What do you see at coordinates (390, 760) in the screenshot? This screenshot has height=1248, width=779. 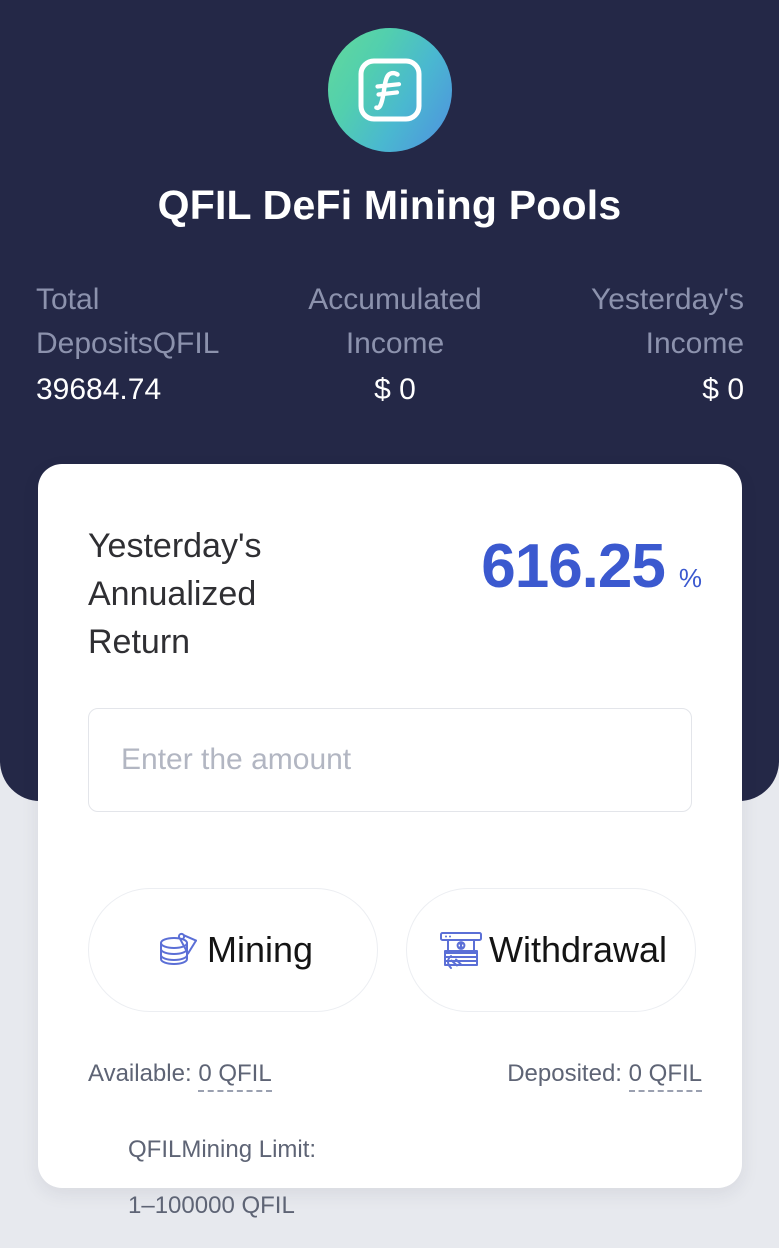 I see `amount-input` at bounding box center [390, 760].